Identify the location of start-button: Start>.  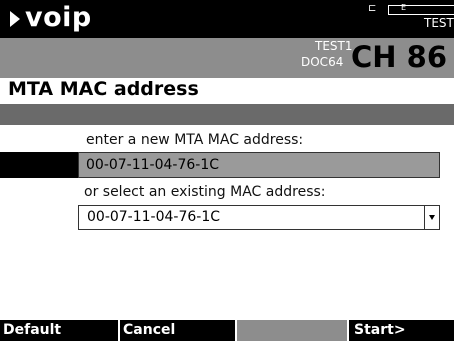
(401, 330).